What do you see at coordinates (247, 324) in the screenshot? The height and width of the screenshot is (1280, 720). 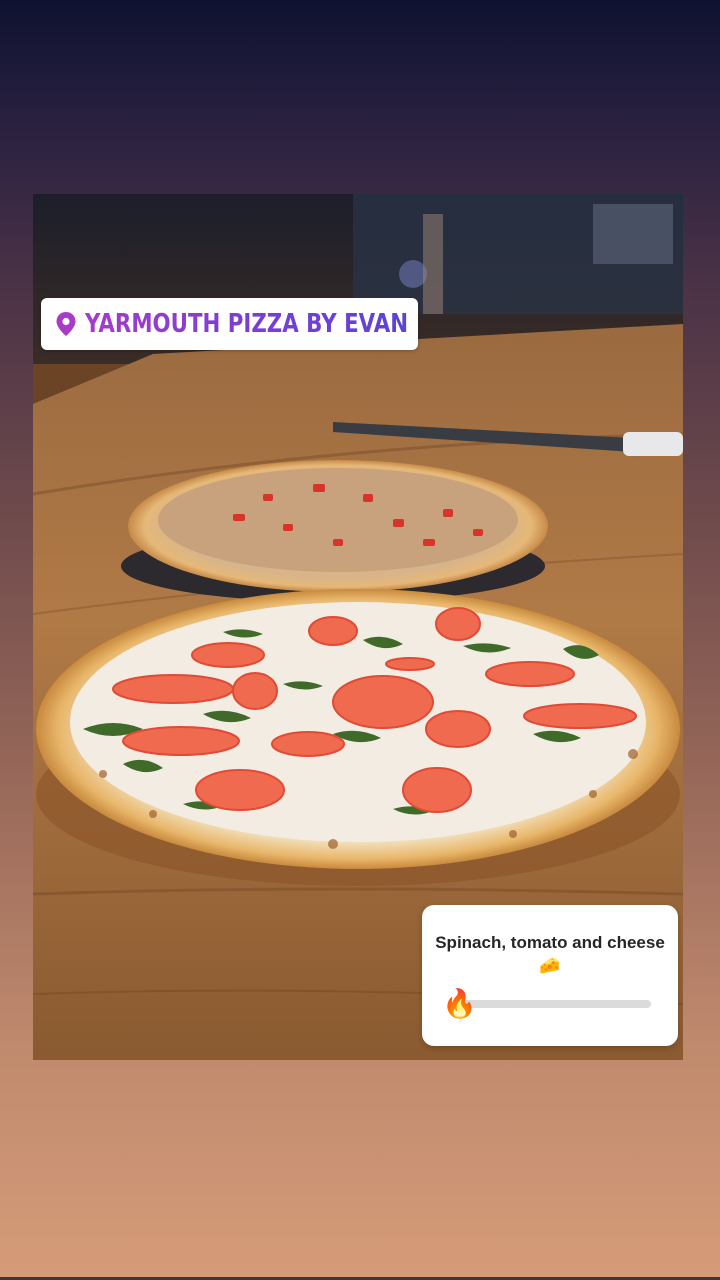 I see `location-label: YARMOUTH PIZZA BY EVAN` at bounding box center [247, 324].